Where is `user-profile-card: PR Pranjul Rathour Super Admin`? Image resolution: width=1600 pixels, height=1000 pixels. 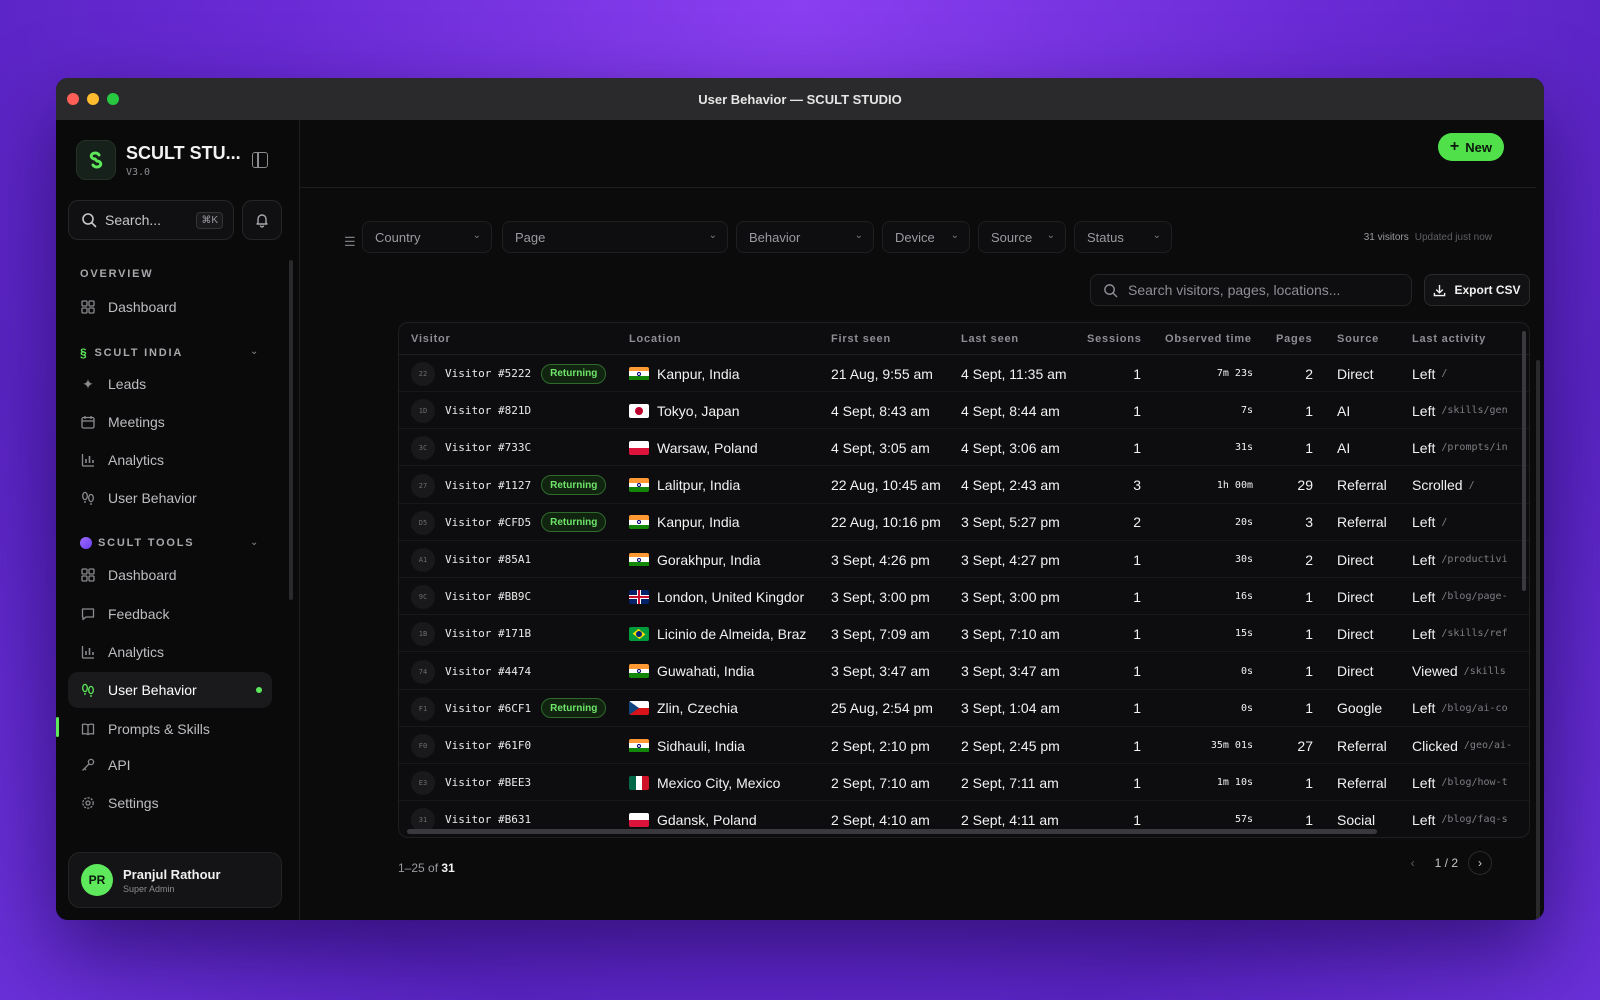
user-profile-card: PR Pranjul Rathour Super Admin is located at coordinates (175, 880).